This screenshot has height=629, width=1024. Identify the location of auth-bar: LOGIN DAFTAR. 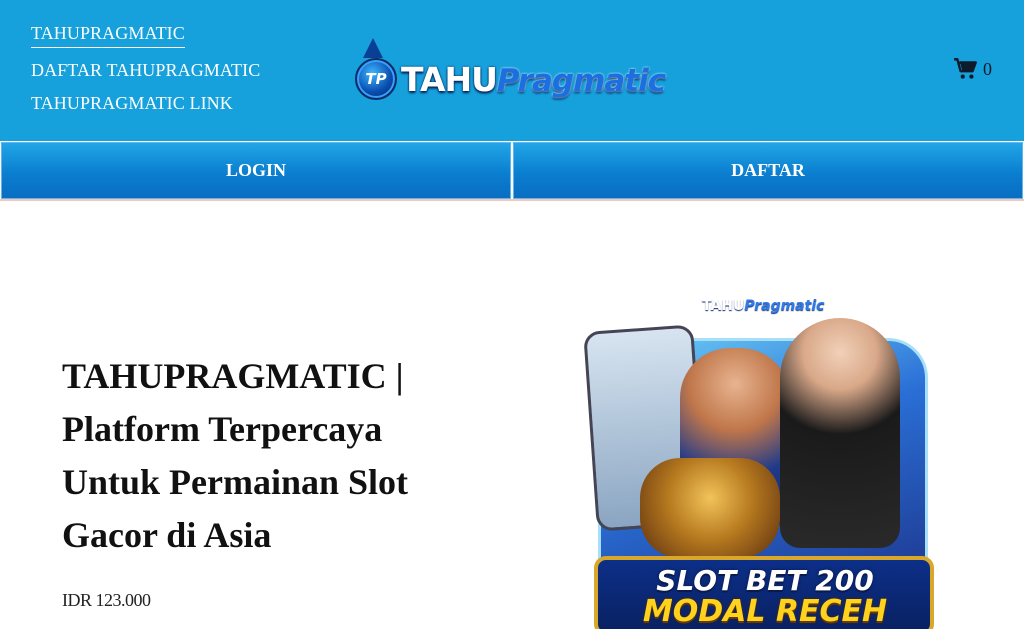
(512, 171).